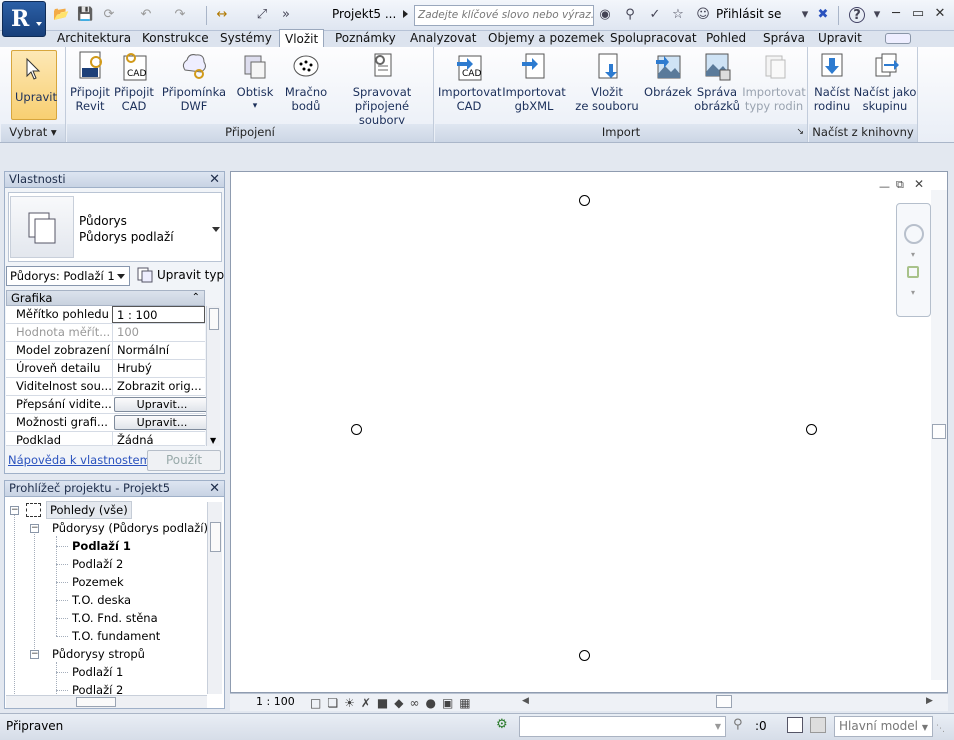 Image resolution: width=954 pixels, height=740 pixels. What do you see at coordinates (214, 598) in the screenshot?
I see `browser-scrollbar` at bounding box center [214, 598].